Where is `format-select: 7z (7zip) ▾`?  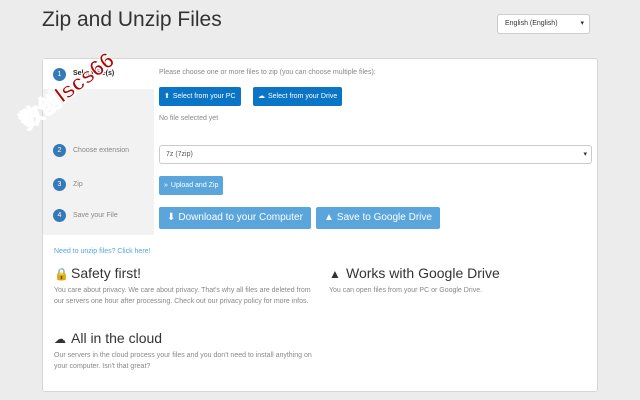
format-select: 7z (7zip) ▾ is located at coordinates (375, 154).